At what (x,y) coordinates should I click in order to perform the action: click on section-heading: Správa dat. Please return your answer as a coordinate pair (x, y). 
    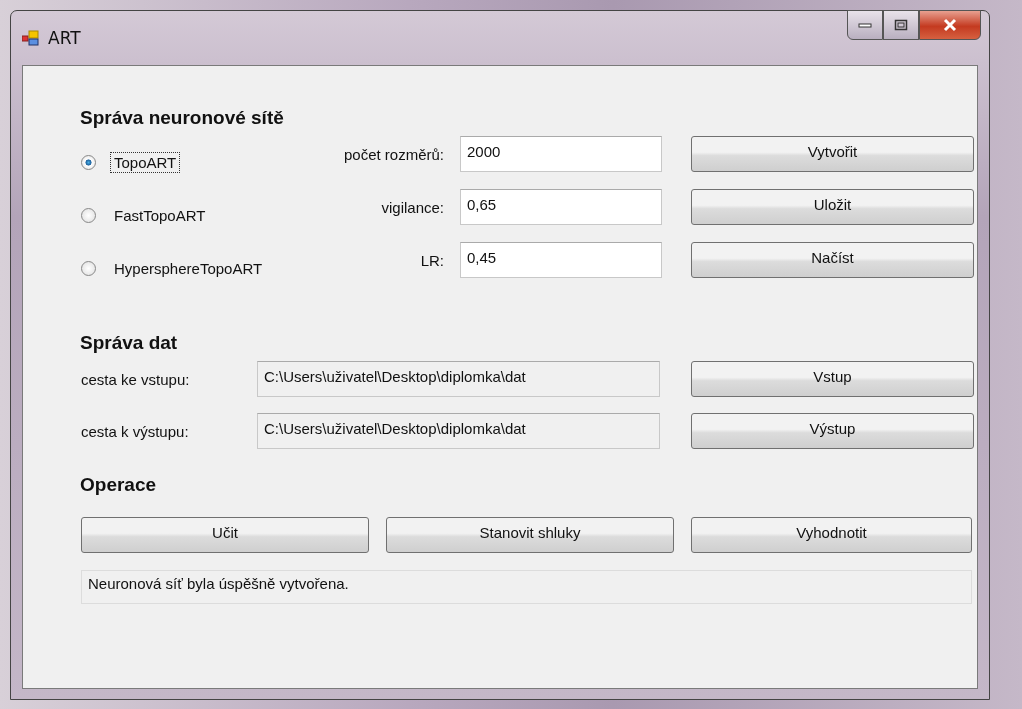
    Looking at the image, I should click on (129, 343).